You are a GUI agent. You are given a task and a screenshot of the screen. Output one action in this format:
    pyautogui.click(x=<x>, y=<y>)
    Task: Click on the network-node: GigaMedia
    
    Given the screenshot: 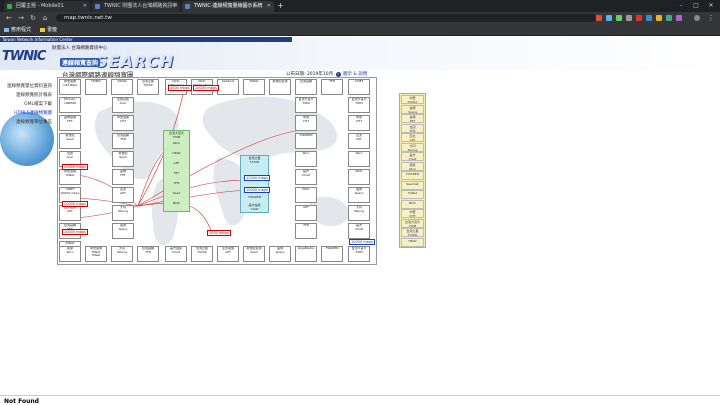 What is the action you would take?
    pyautogui.click(x=306, y=254)
    